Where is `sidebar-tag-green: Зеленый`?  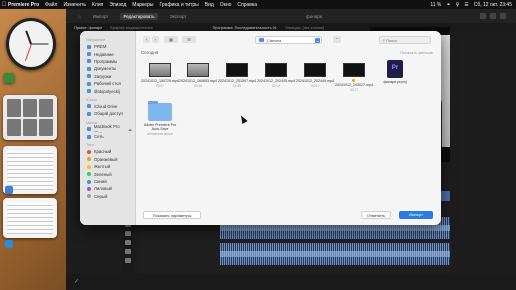 sidebar-tag-green: Зеленый is located at coordinates (107, 173).